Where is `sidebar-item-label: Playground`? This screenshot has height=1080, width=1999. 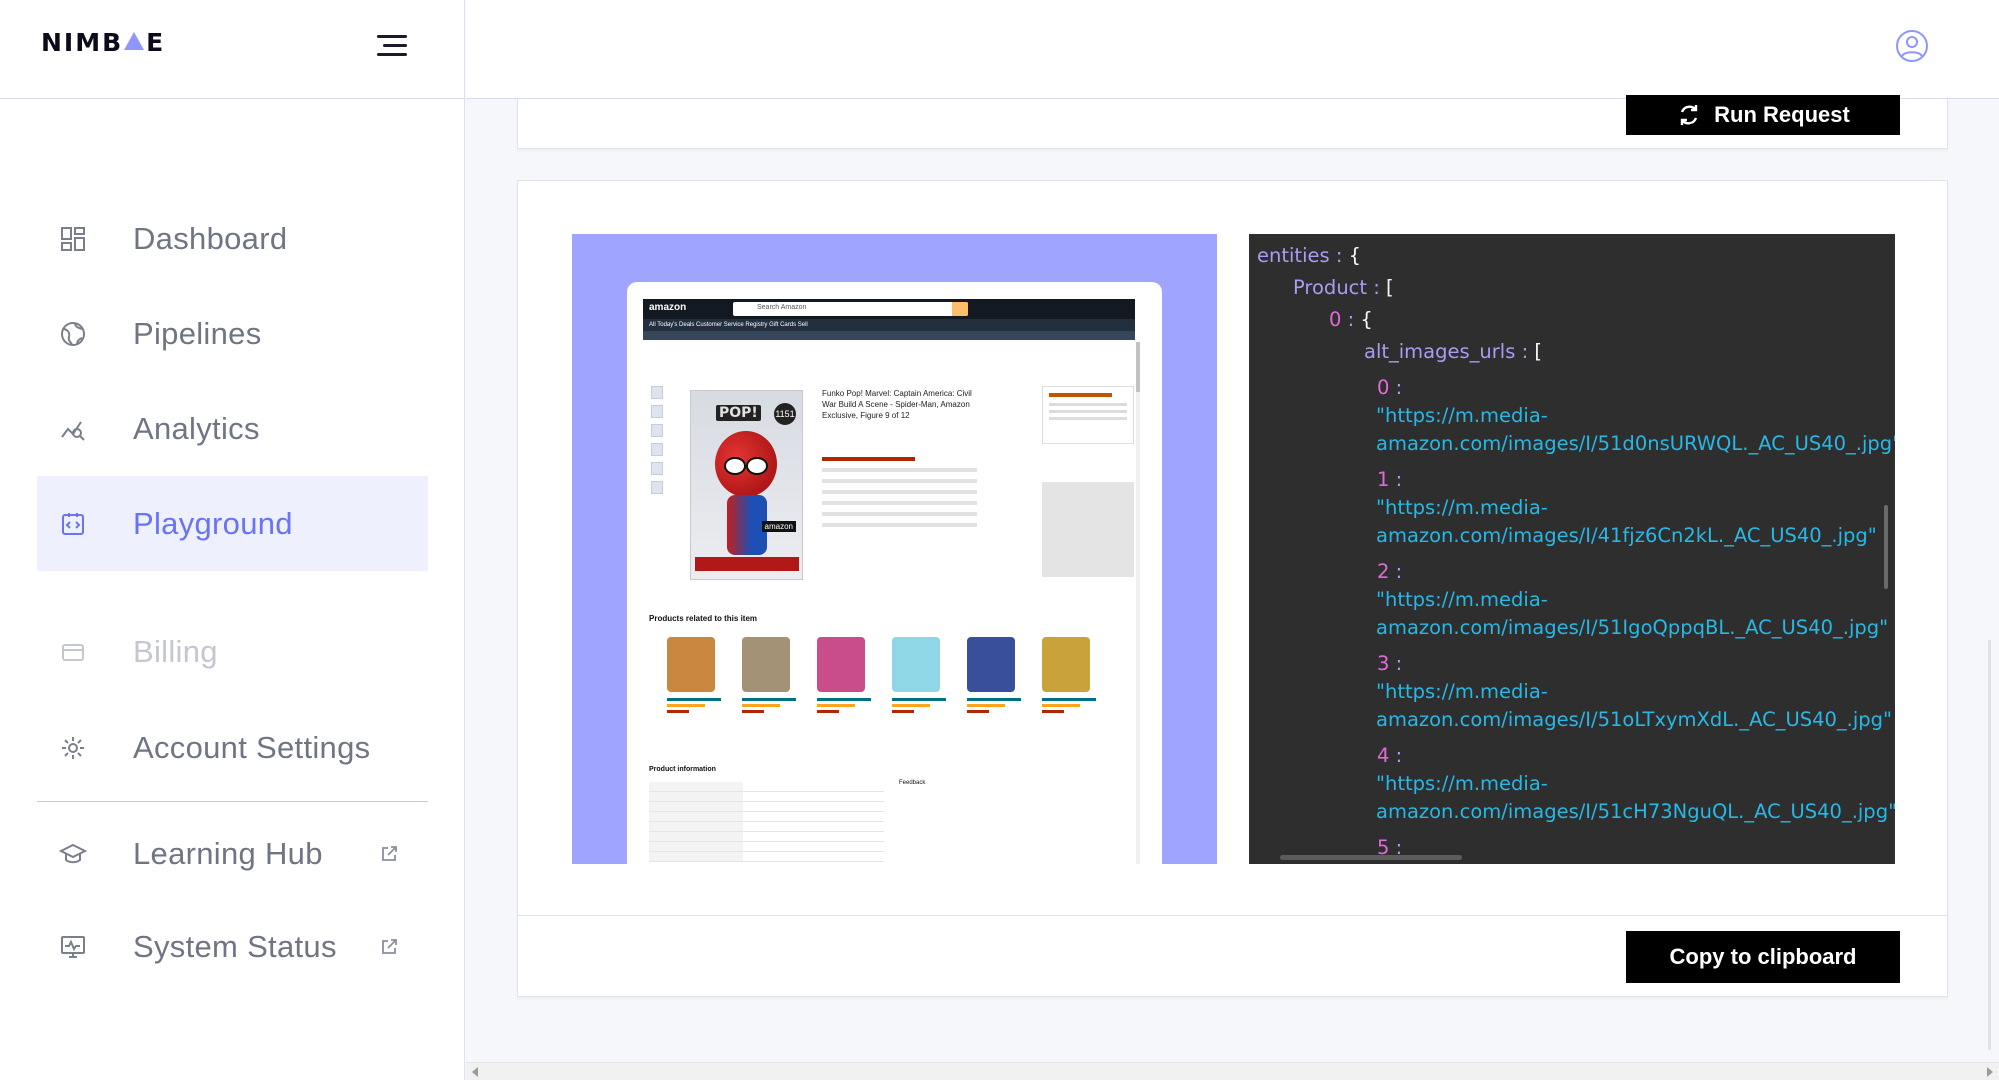 sidebar-item-label: Playground is located at coordinates (213, 523).